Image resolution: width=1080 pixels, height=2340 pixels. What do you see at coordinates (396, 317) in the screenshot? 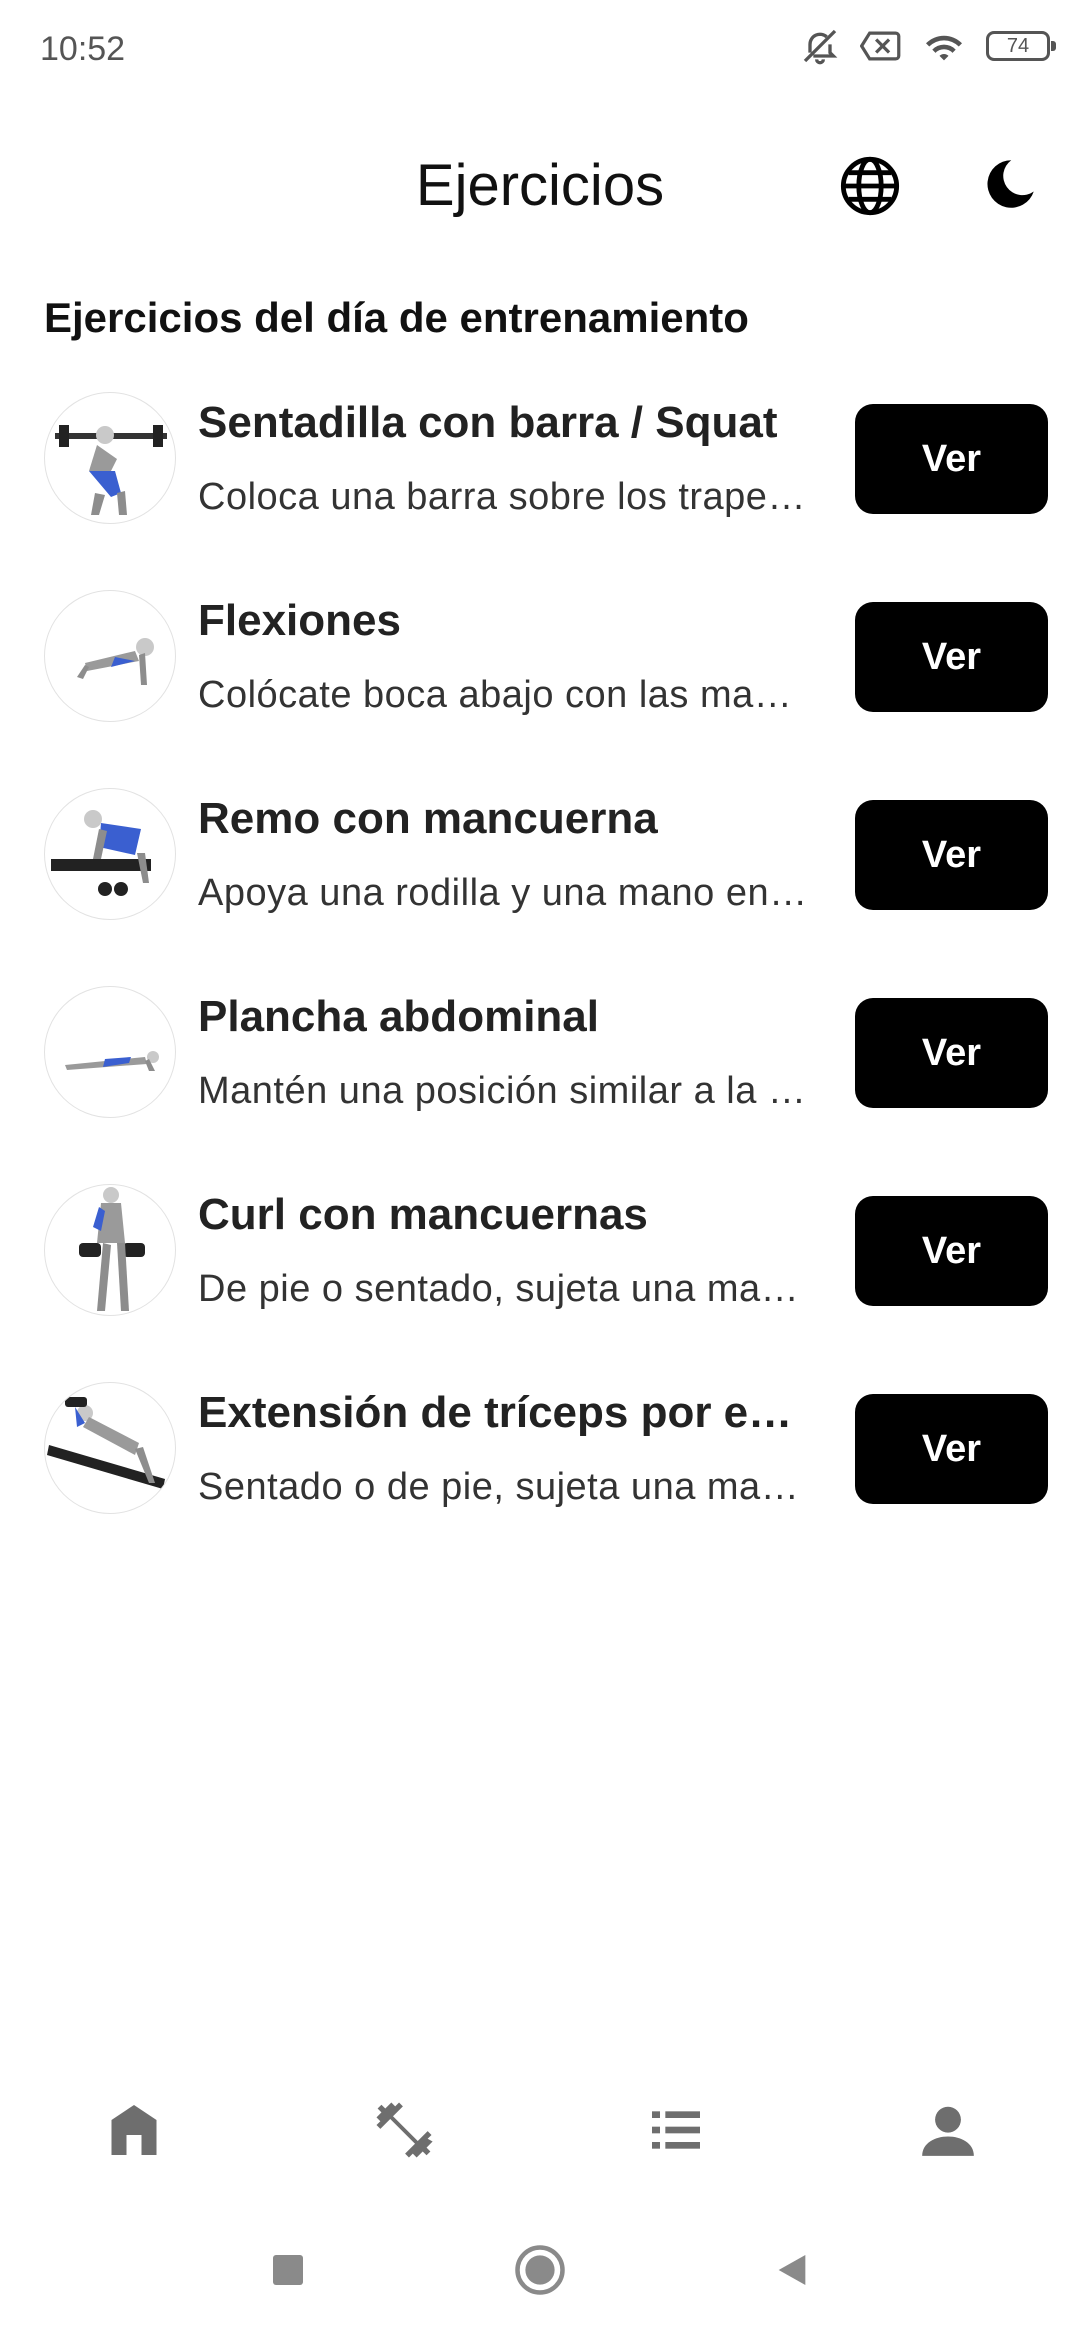
I see `section-title: Ejercicios del día de entrenamiento` at bounding box center [396, 317].